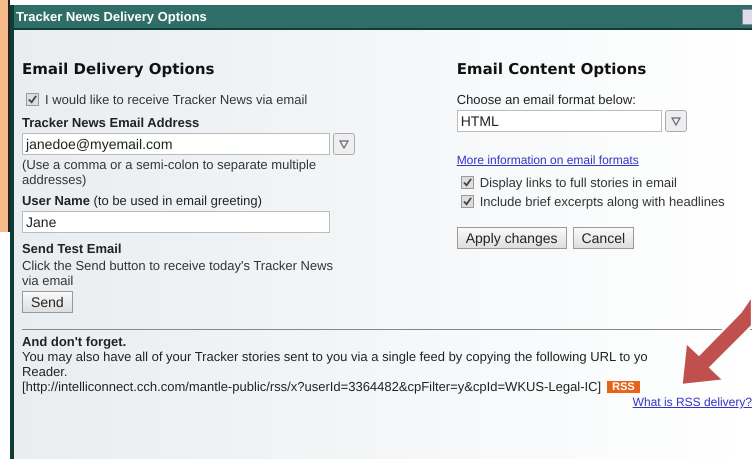  What do you see at coordinates (119, 69) in the screenshot?
I see `section-heading: Email Delivery Options` at bounding box center [119, 69].